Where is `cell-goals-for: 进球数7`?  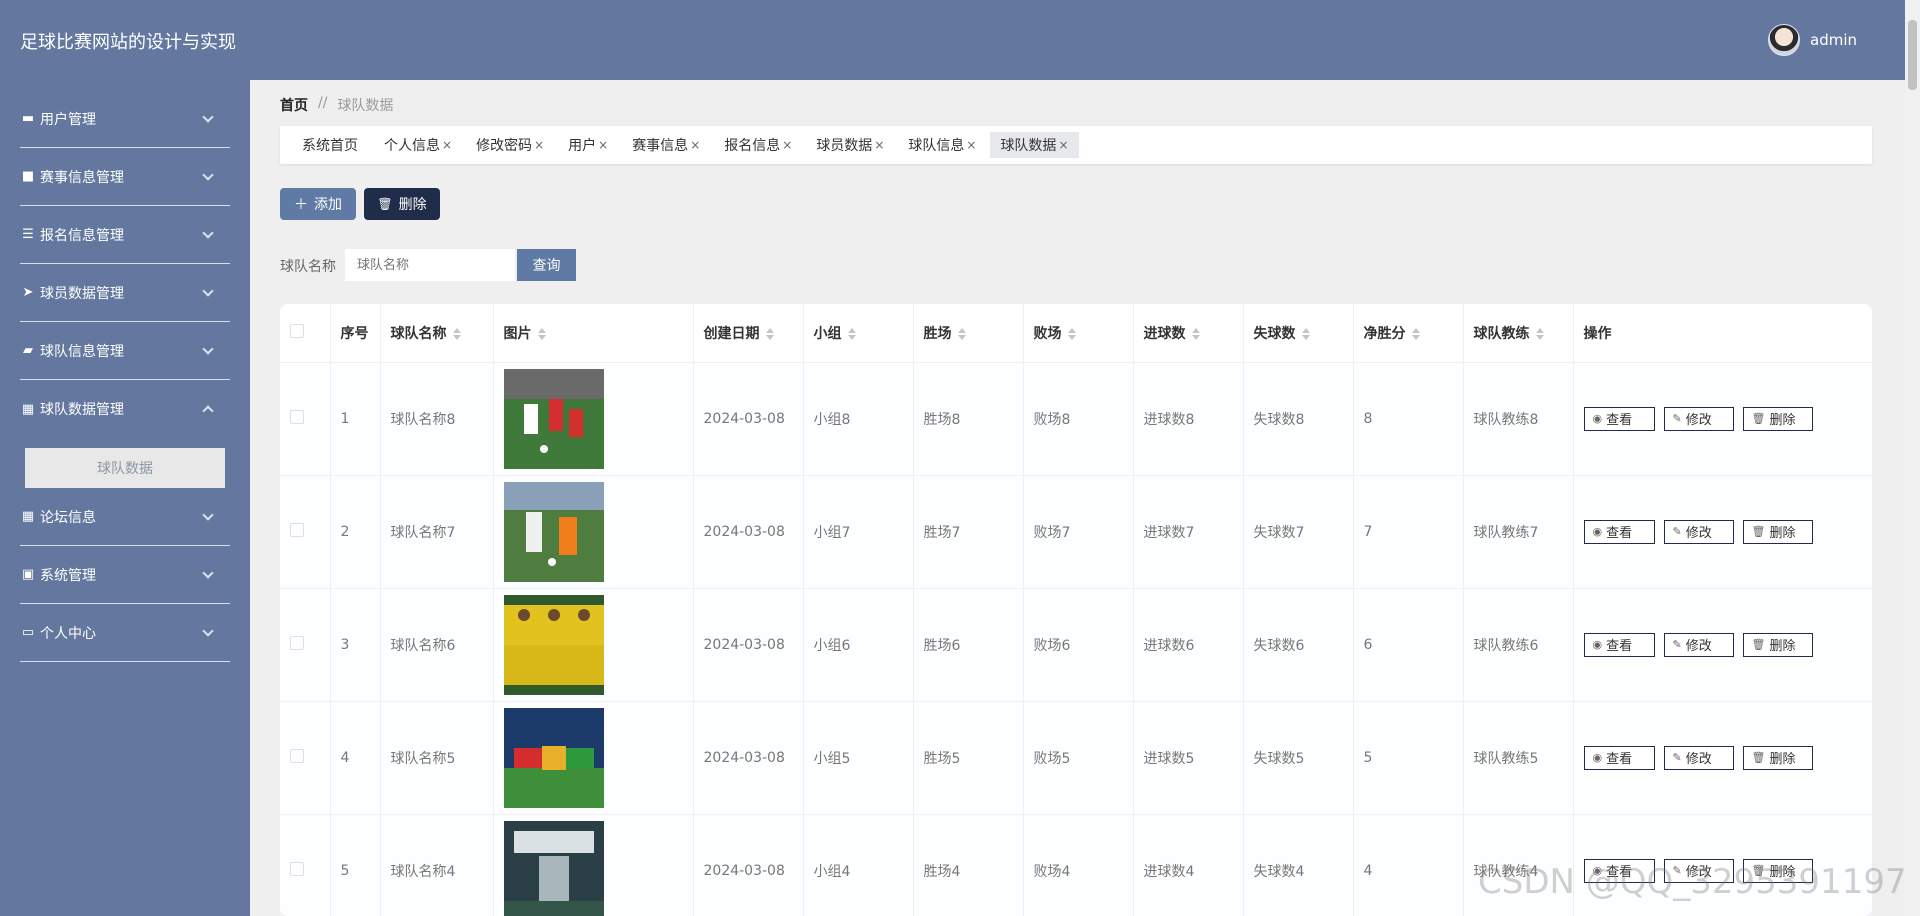
cell-goals-for: 进球数7 is located at coordinates (1188, 531).